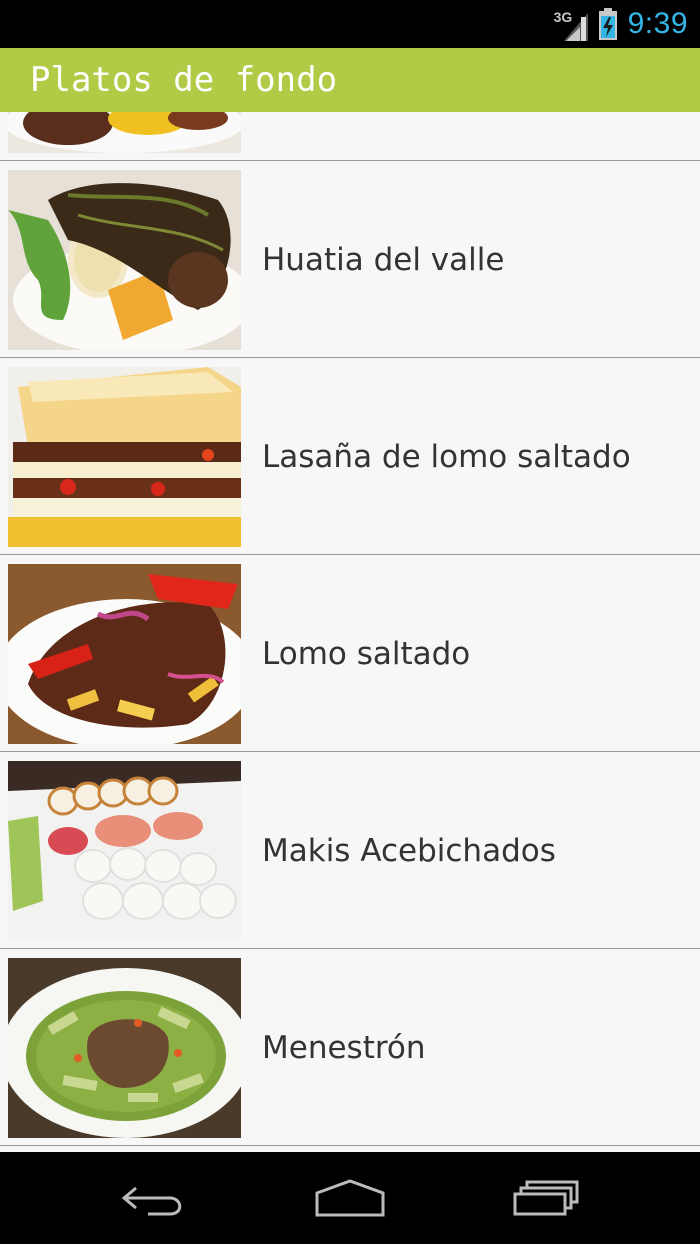 The width and height of the screenshot is (700, 1244). What do you see at coordinates (409, 851) in the screenshot?
I see `dish-name: Makis Acebichados` at bounding box center [409, 851].